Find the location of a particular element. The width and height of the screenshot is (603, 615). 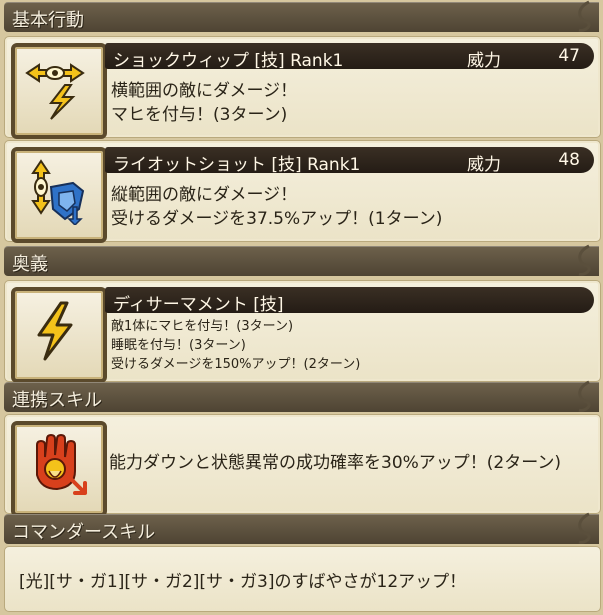

skill-title-bar: ショックウィップ [技] Rank1 威力 47 is located at coordinates (349, 57).